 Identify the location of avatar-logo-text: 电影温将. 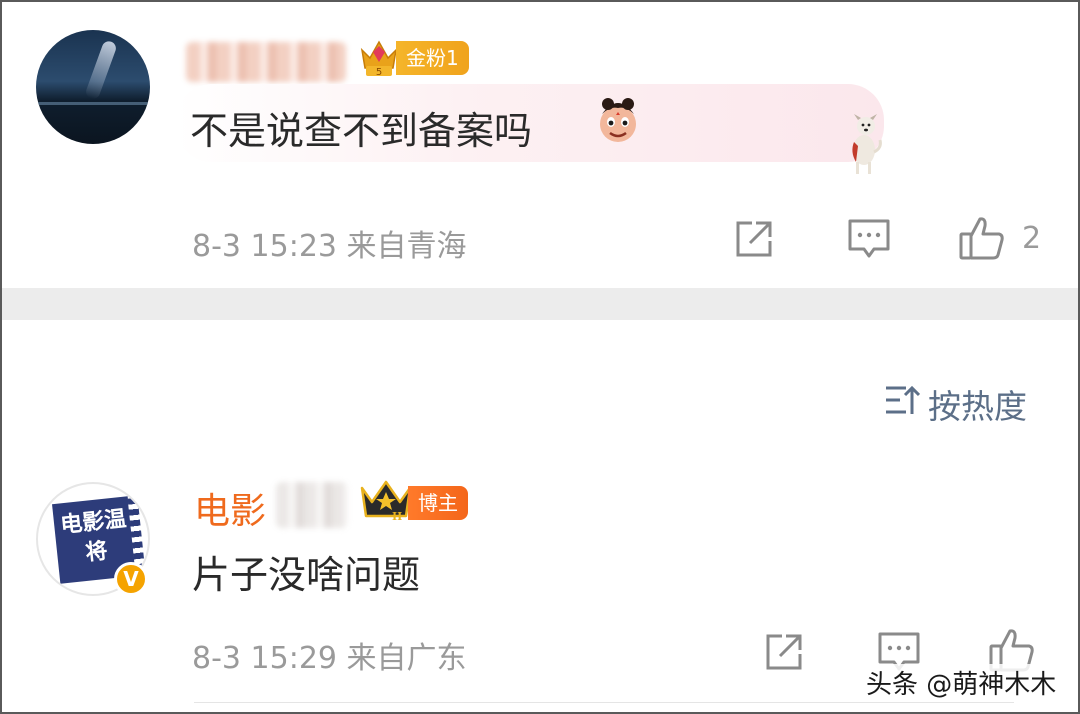
(93, 536).